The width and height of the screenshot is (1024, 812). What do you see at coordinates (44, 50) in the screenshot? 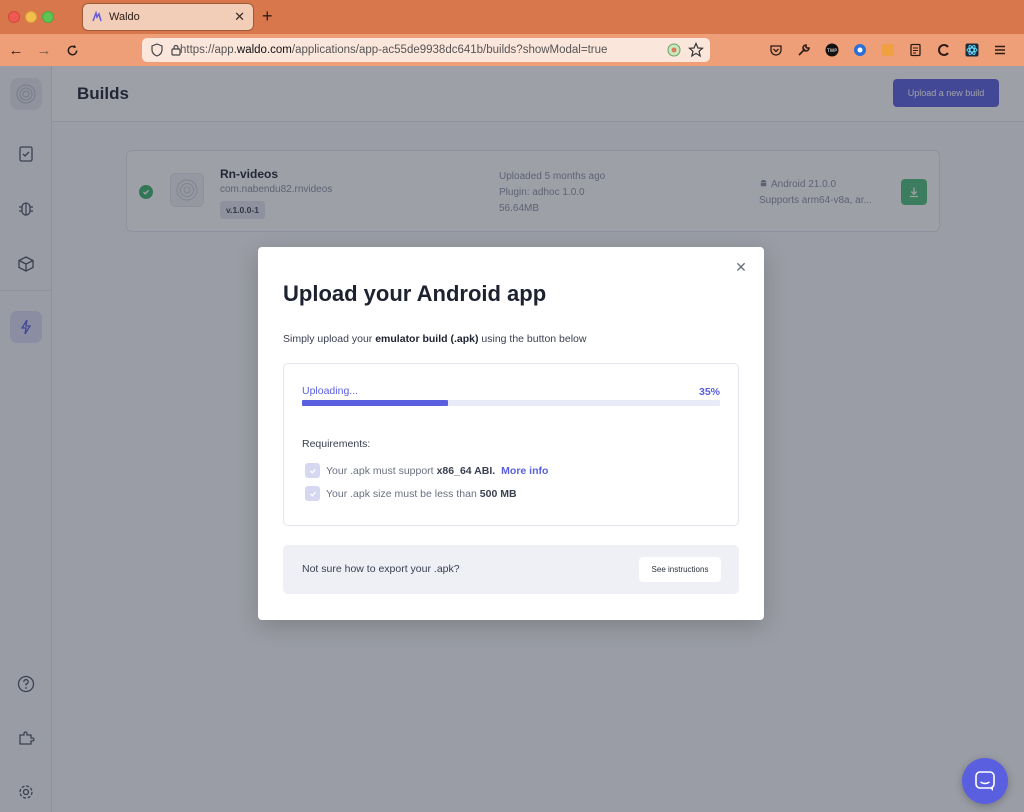
I see `forward-icon: →` at bounding box center [44, 50].